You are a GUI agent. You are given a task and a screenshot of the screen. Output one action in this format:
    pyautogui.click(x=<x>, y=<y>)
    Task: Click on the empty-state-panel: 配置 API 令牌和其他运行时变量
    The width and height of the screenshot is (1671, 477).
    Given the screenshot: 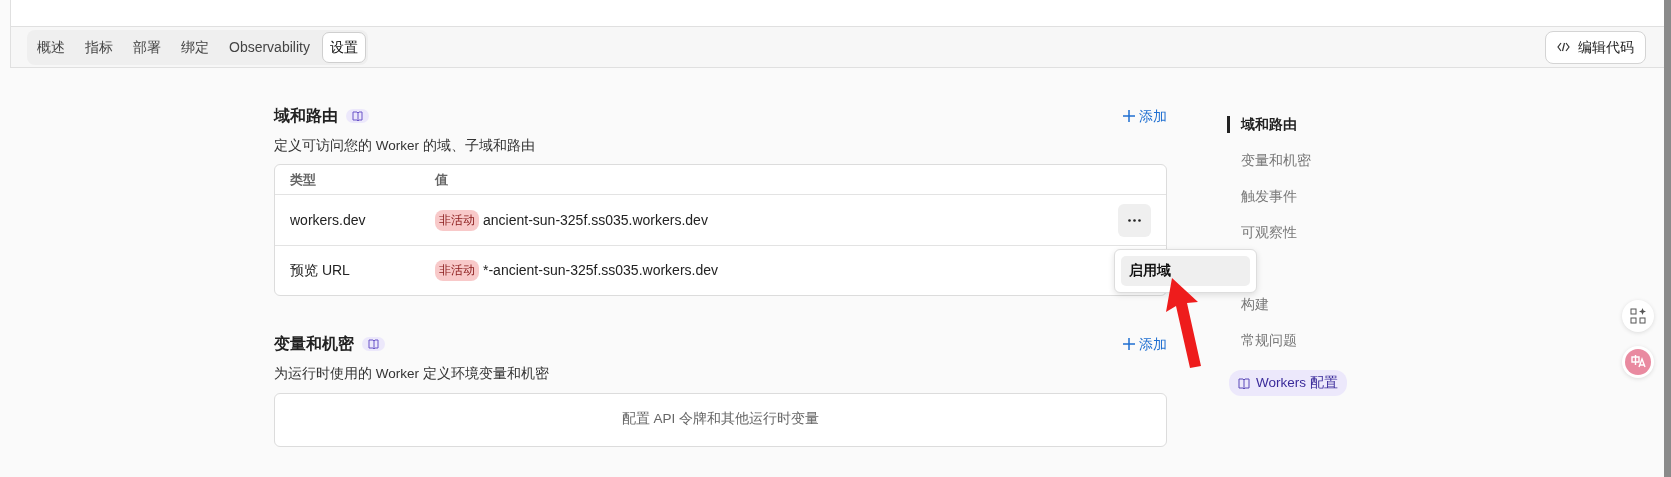 What is the action you would take?
    pyautogui.click(x=720, y=419)
    